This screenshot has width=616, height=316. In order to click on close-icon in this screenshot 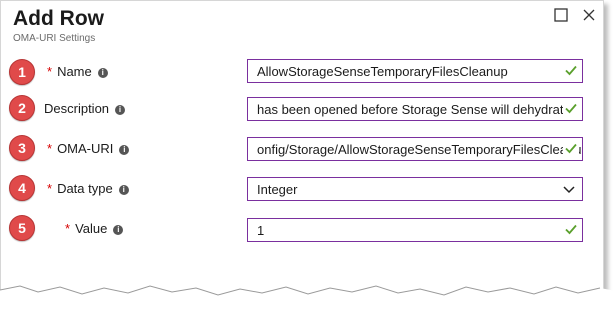, I will do `click(589, 15)`.